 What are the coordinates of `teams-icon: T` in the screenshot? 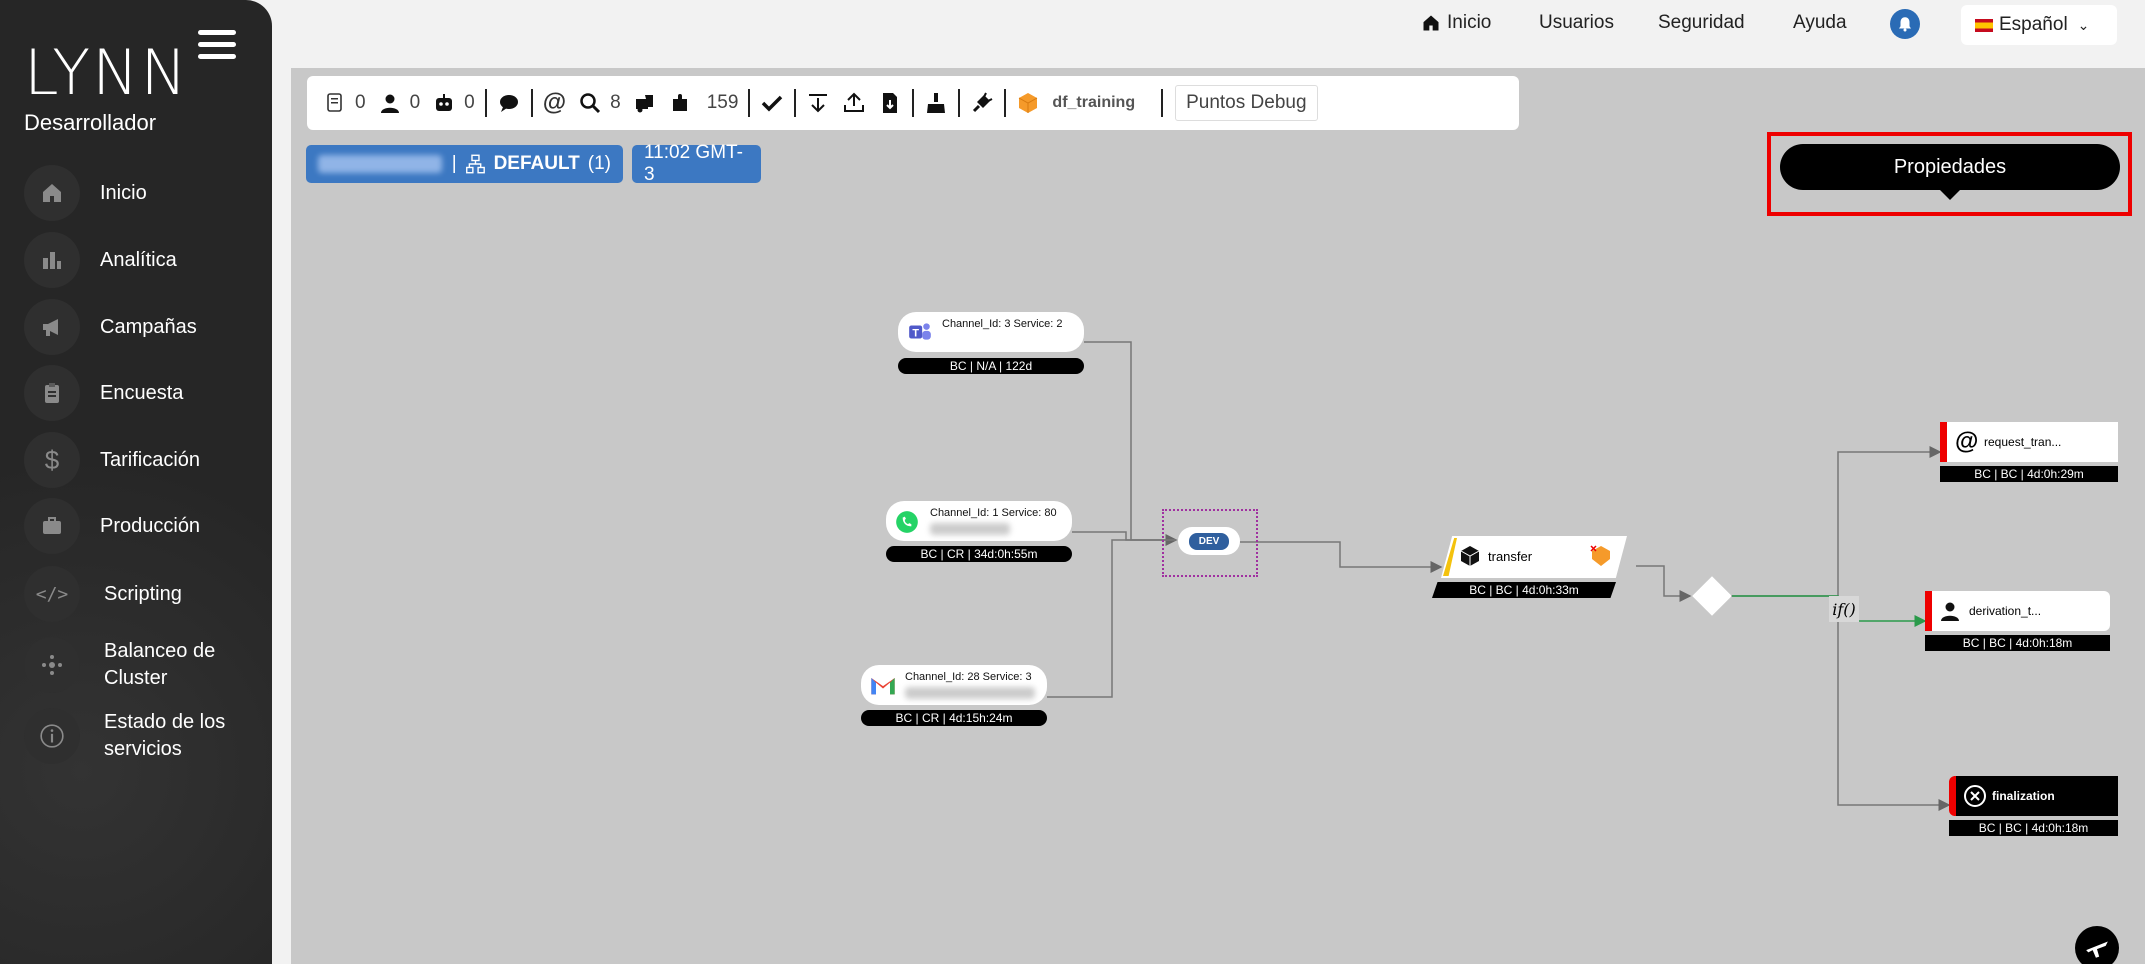 It's located at (920, 331).